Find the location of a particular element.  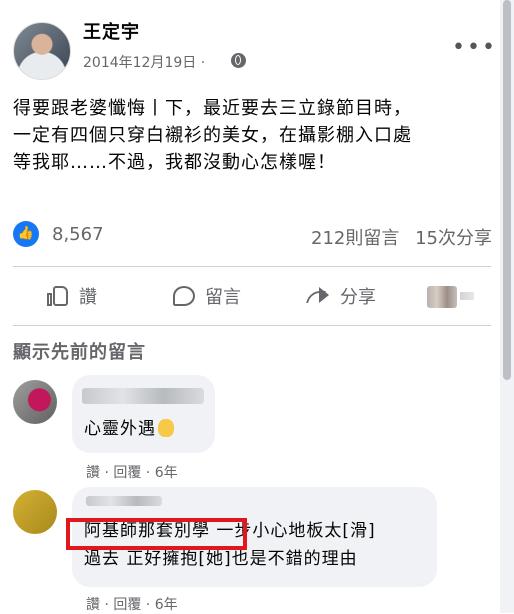

comments-count: 212則留言 is located at coordinates (355, 238).